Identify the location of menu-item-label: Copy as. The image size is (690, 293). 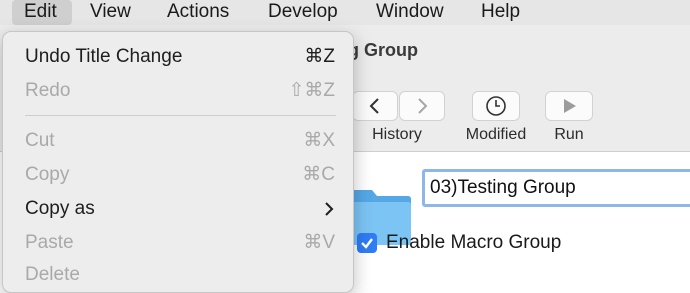
(60, 208).